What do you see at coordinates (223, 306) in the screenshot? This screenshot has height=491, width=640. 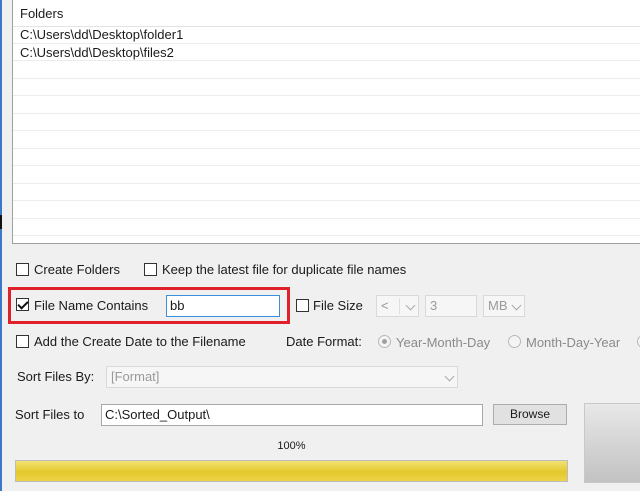 I see `file-name-contains-input: bb` at bounding box center [223, 306].